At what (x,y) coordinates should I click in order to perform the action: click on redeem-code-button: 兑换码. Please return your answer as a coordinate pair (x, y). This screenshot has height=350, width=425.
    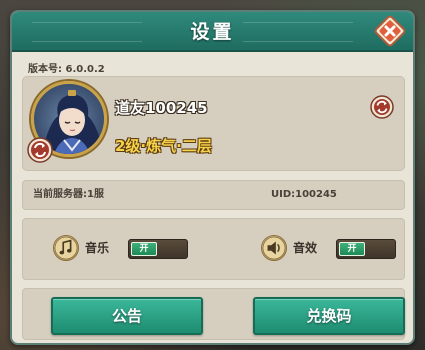
    Looking at the image, I should click on (329, 316).